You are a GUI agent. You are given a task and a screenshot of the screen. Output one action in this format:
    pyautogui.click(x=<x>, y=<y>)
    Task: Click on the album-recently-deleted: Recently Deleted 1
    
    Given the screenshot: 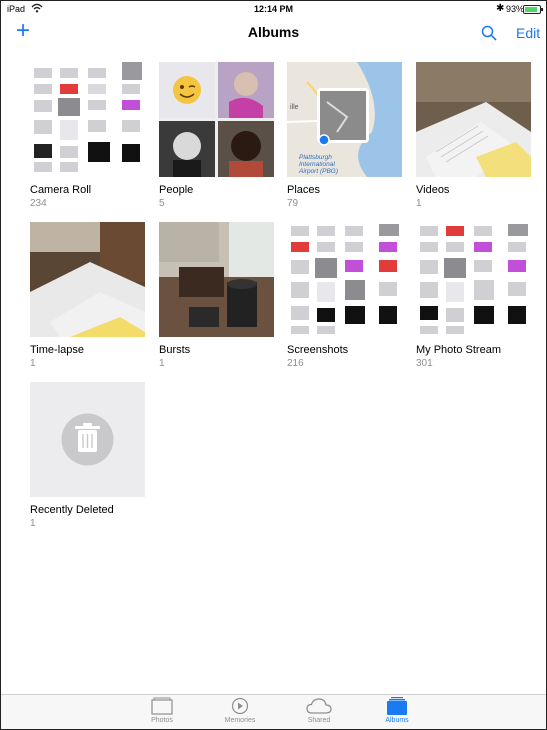 What is the action you would take?
    pyautogui.click(x=87, y=455)
    